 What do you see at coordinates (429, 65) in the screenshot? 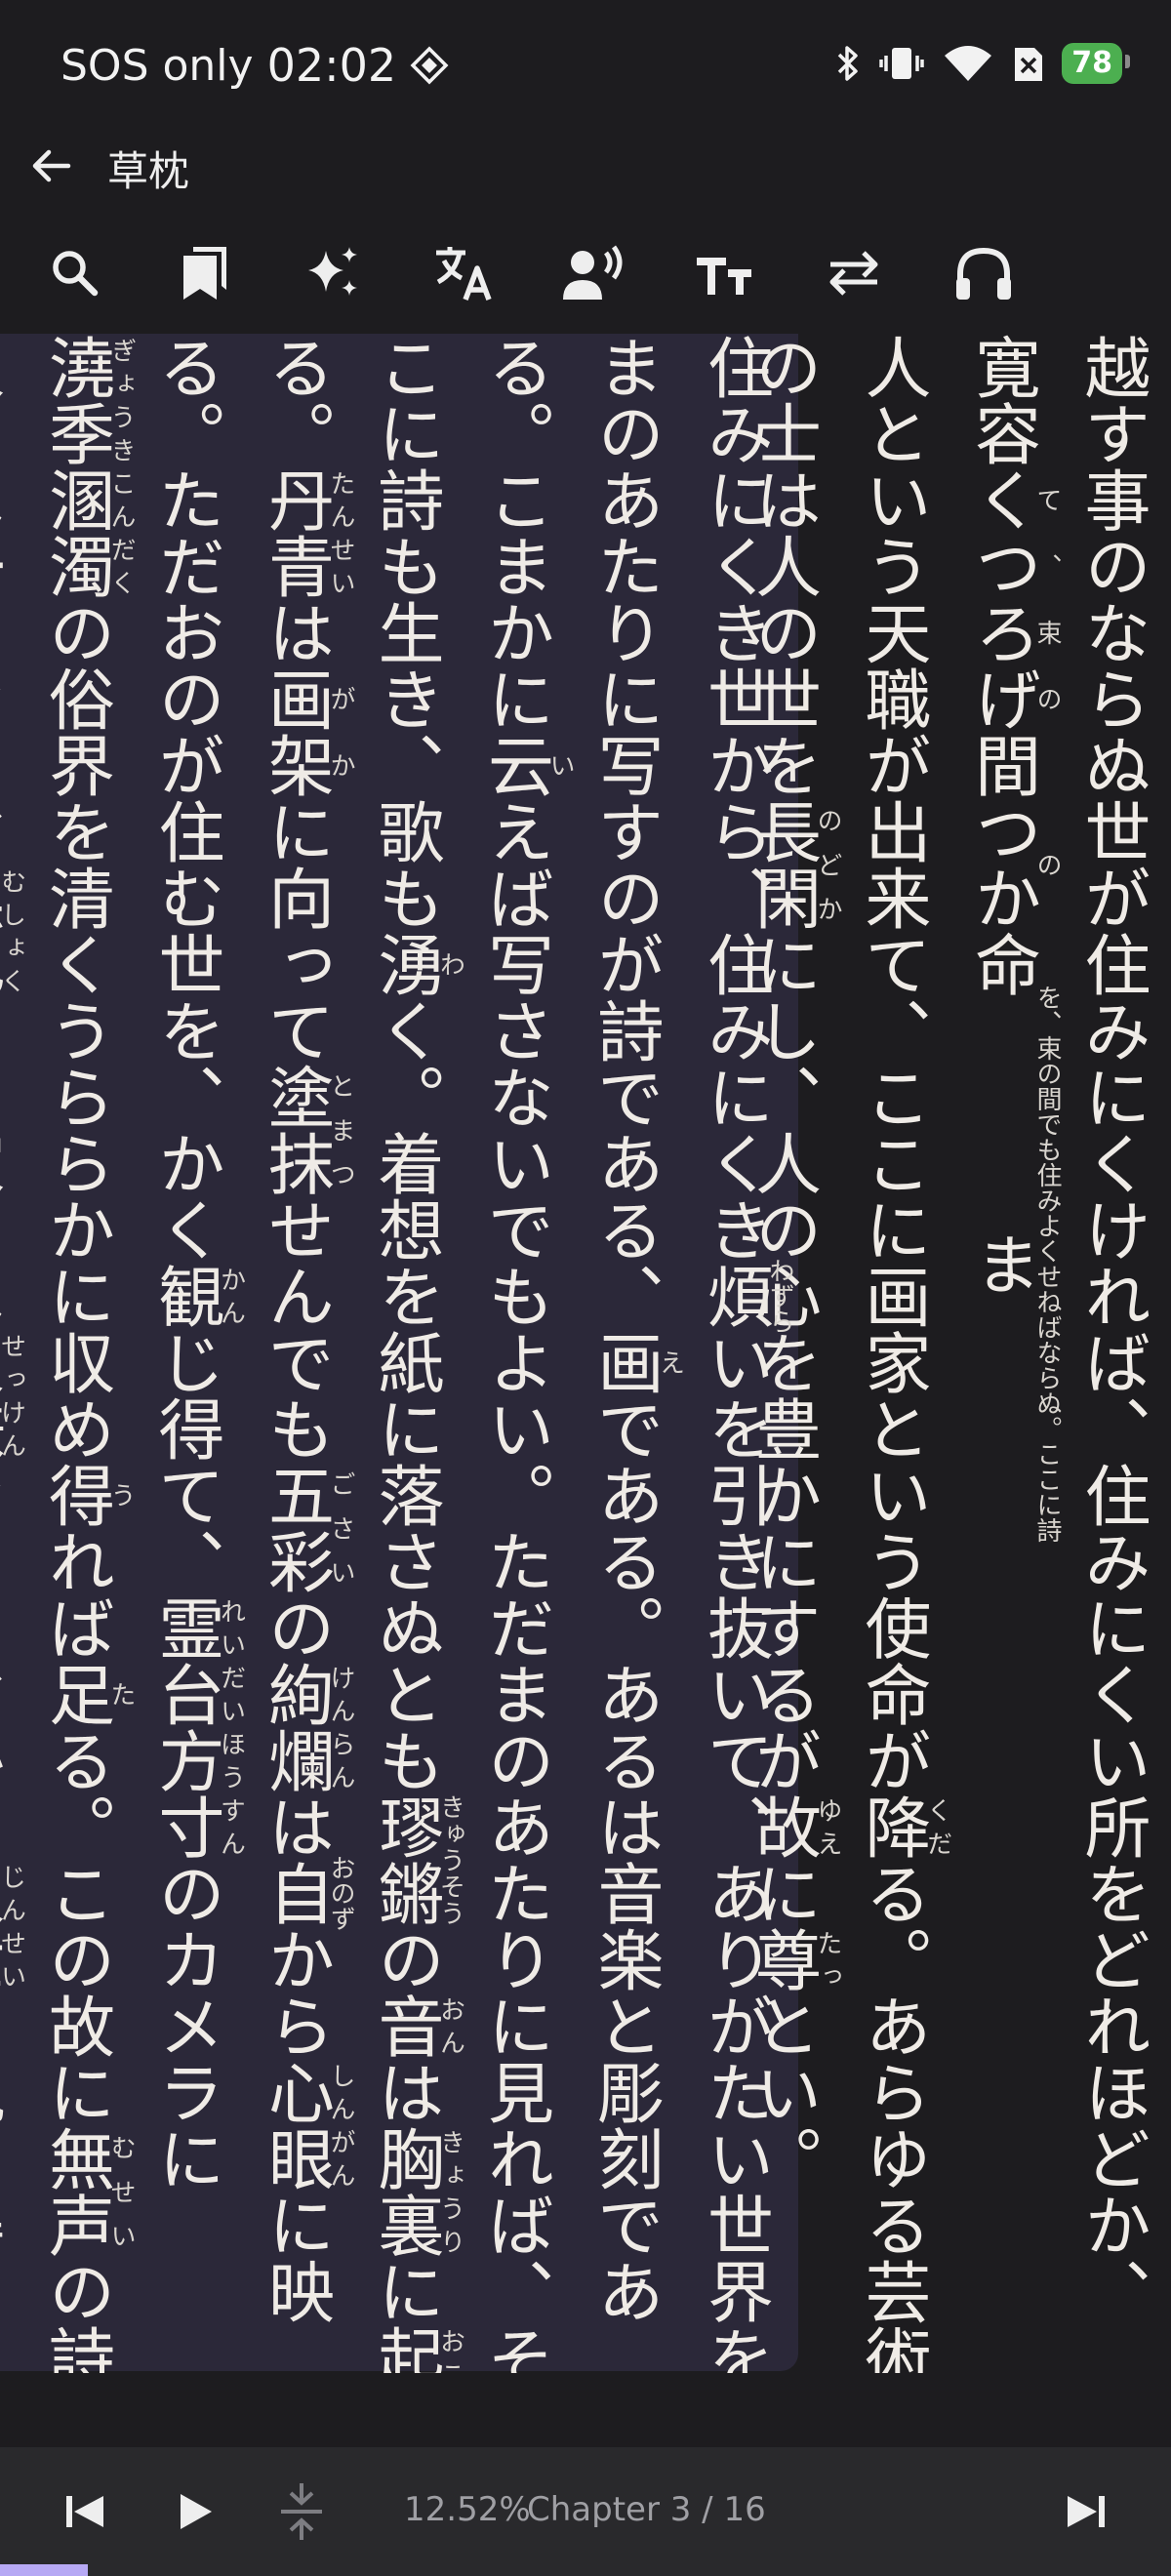
I see `data-saver-icon` at bounding box center [429, 65].